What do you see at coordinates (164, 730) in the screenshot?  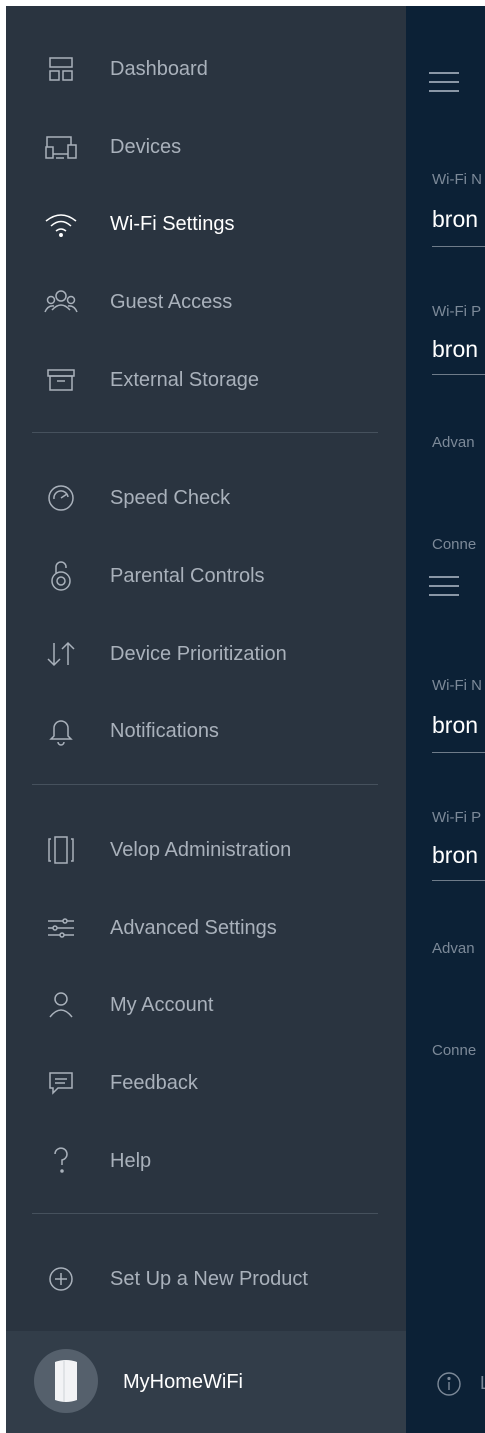 I see `sidebar-item-label: Notifications` at bounding box center [164, 730].